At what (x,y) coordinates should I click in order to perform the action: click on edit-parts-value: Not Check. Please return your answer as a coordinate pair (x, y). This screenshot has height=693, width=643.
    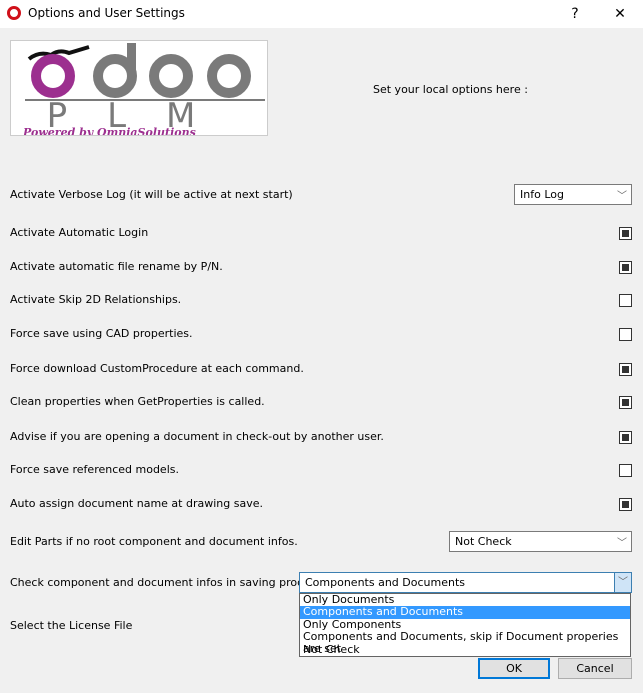
    Looking at the image, I should click on (483, 541).